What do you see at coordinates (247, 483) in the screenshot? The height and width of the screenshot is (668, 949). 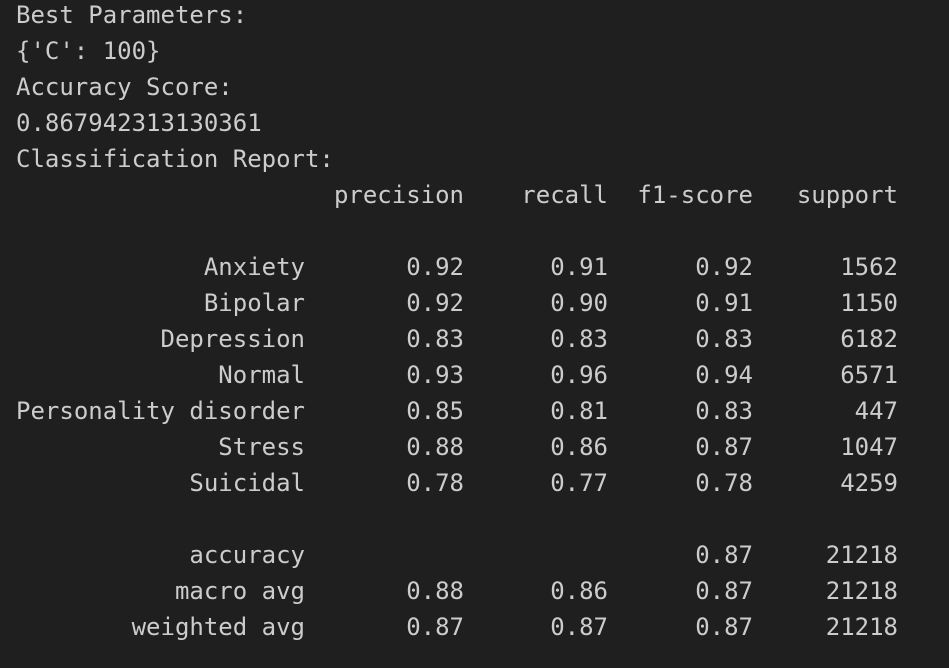 I see `row-label: Suicidal` at bounding box center [247, 483].